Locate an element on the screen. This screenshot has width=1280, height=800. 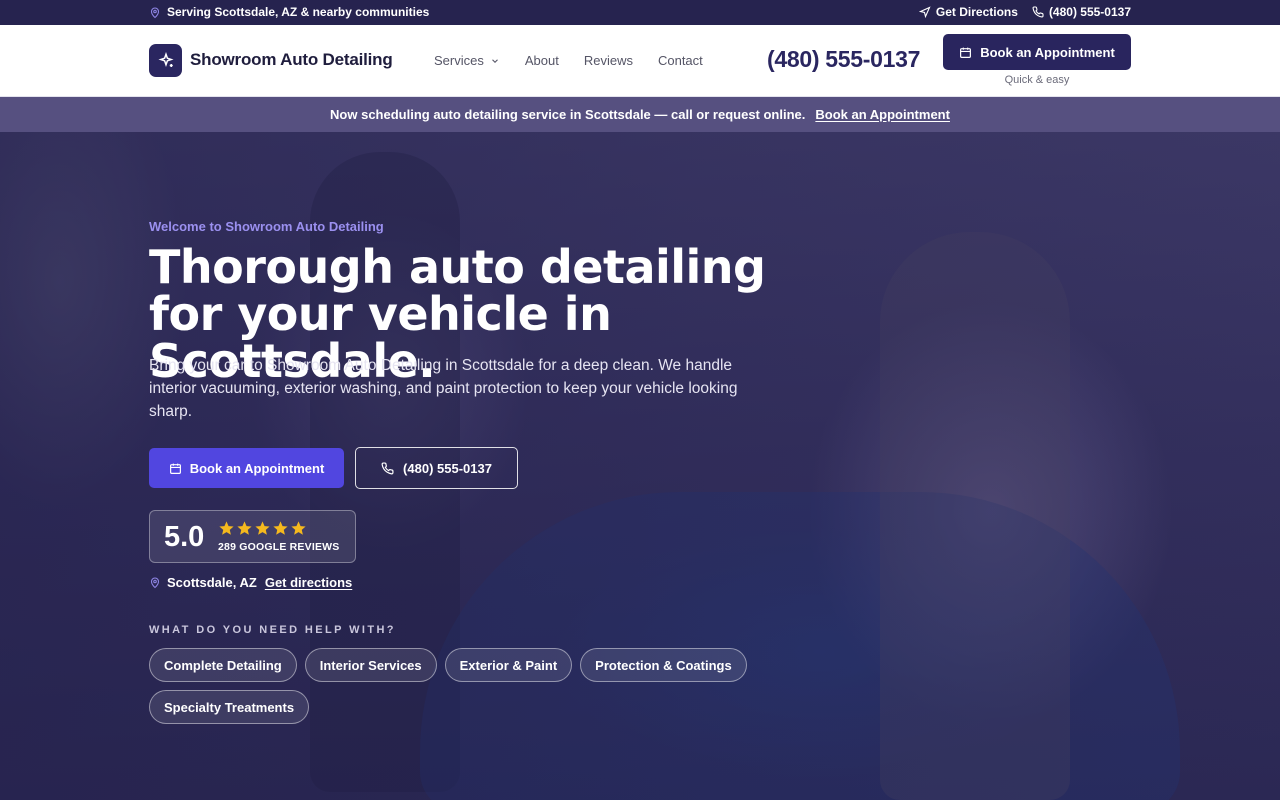
chip-complete-detailing: Complete Detailing is located at coordinates (223, 665).